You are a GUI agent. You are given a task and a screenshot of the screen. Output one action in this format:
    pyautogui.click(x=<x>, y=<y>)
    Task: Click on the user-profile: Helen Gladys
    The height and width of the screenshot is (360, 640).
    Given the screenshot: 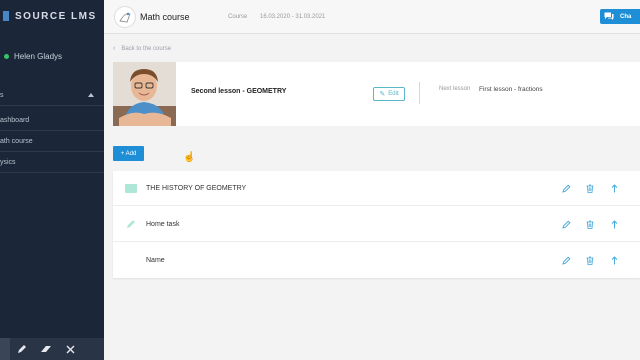 What is the action you would take?
    pyautogui.click(x=33, y=56)
    